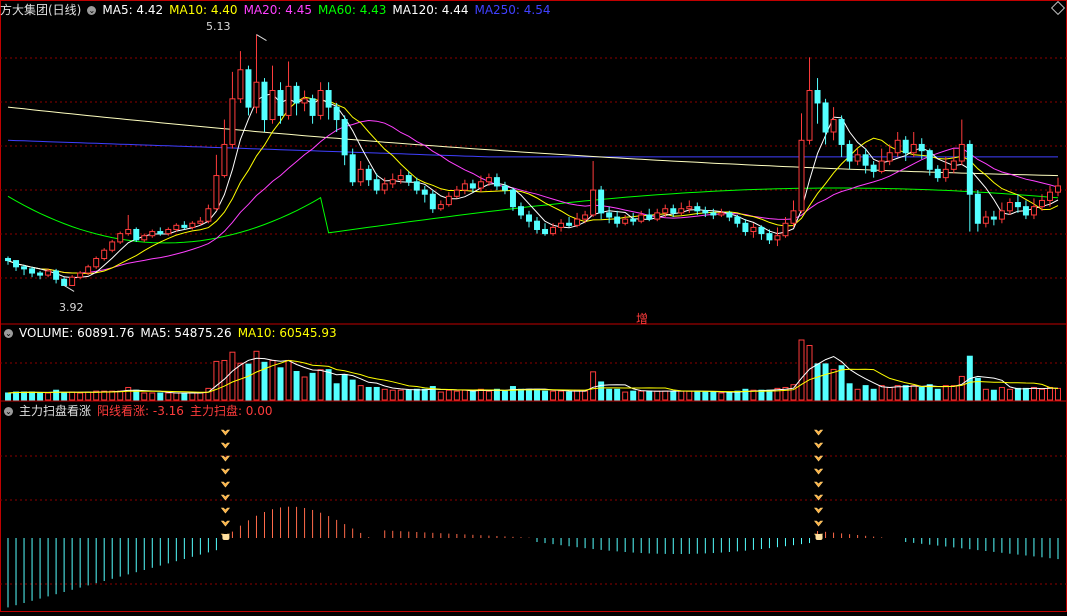 Image resolution: width=1067 pixels, height=616 pixels. Describe the element at coordinates (218, 26) in the screenshot. I see `high-price-label: 5.13` at that location.